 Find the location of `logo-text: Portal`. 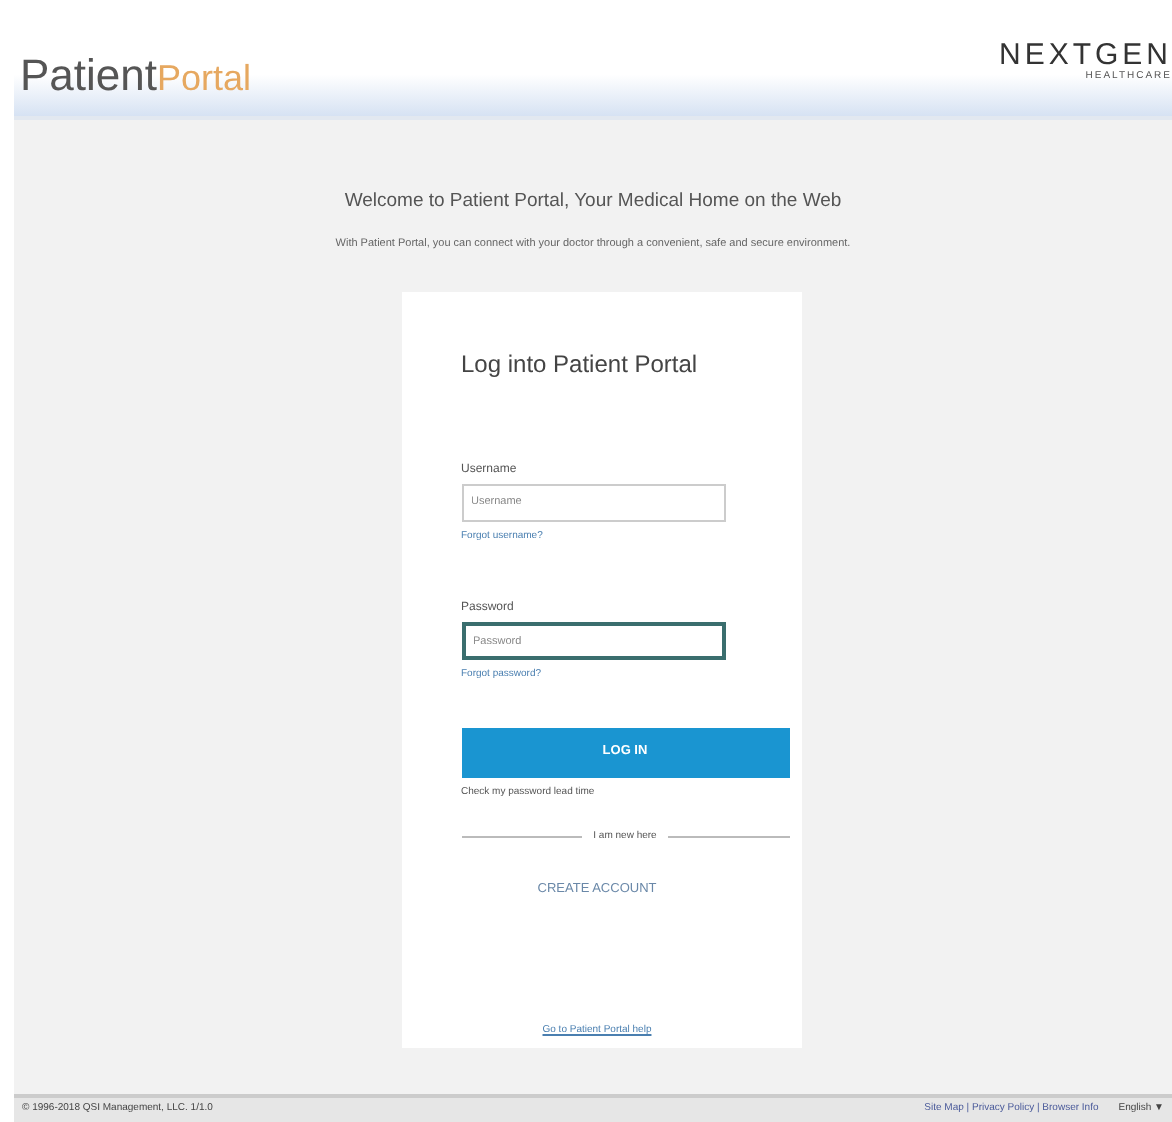

logo-text: Portal is located at coordinates (204, 78).